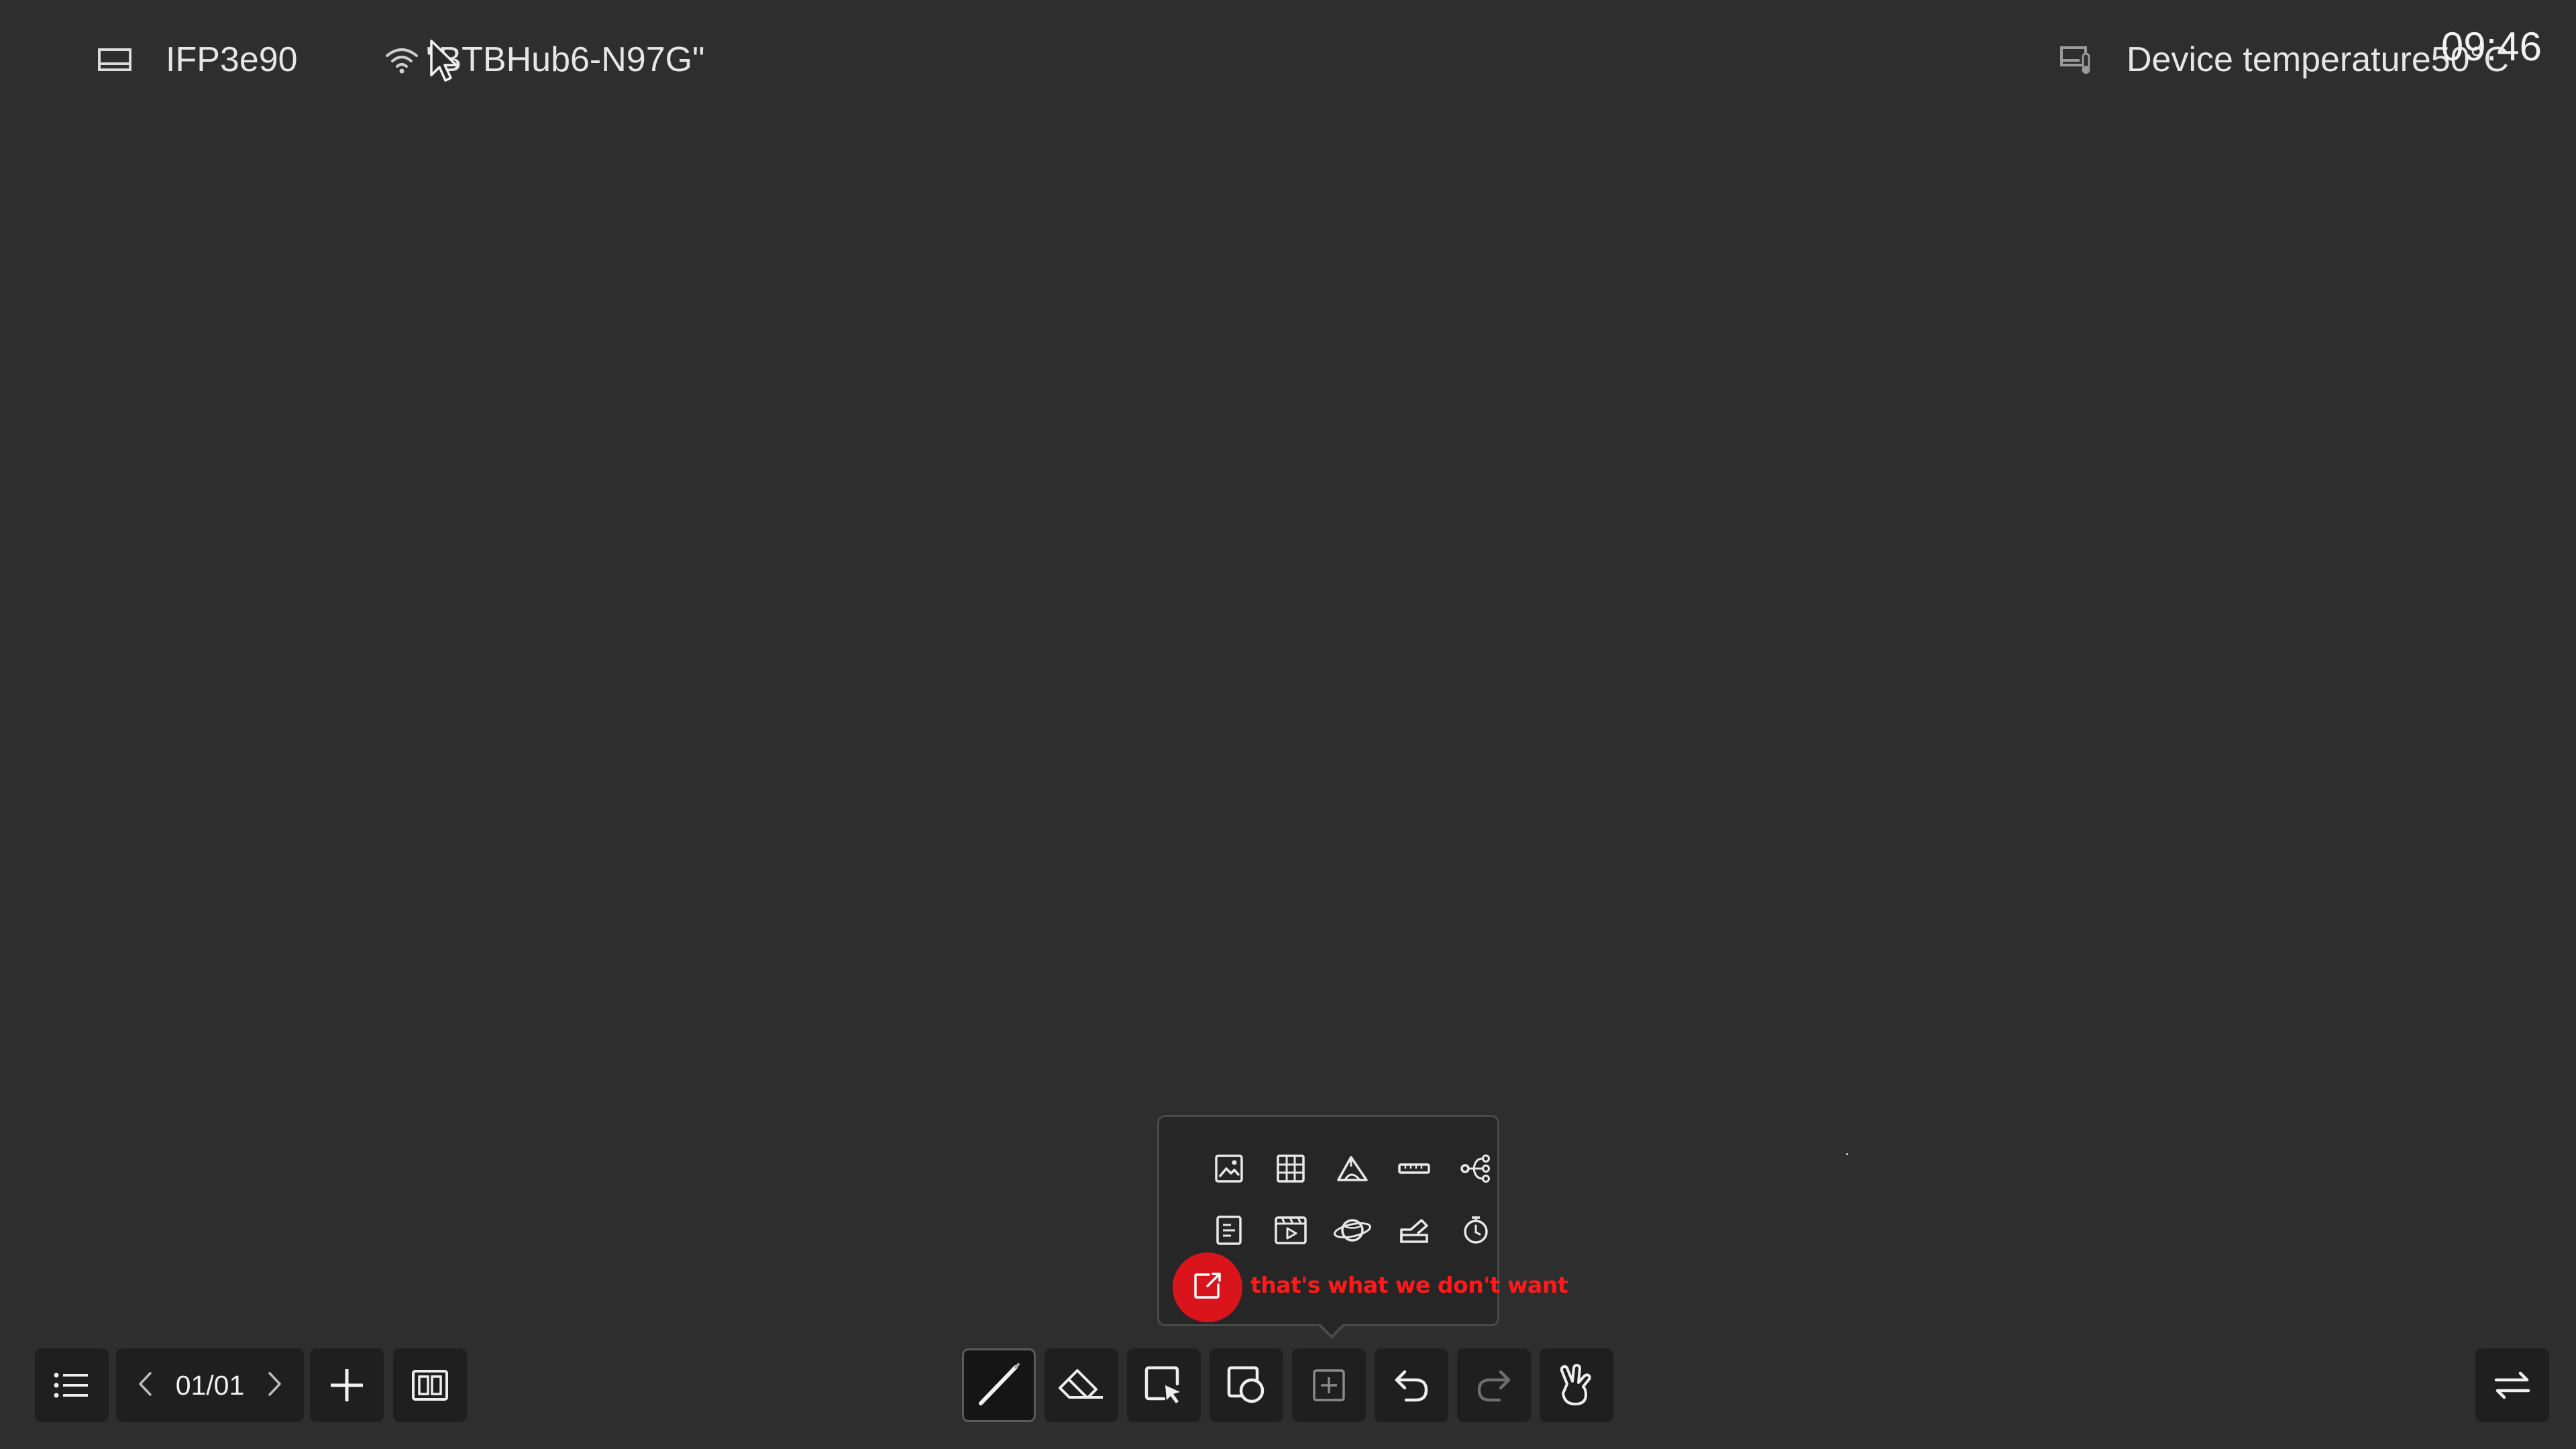 This screenshot has width=2576, height=1449. I want to click on annotation-label: that's what we don't want, so click(1409, 1285).